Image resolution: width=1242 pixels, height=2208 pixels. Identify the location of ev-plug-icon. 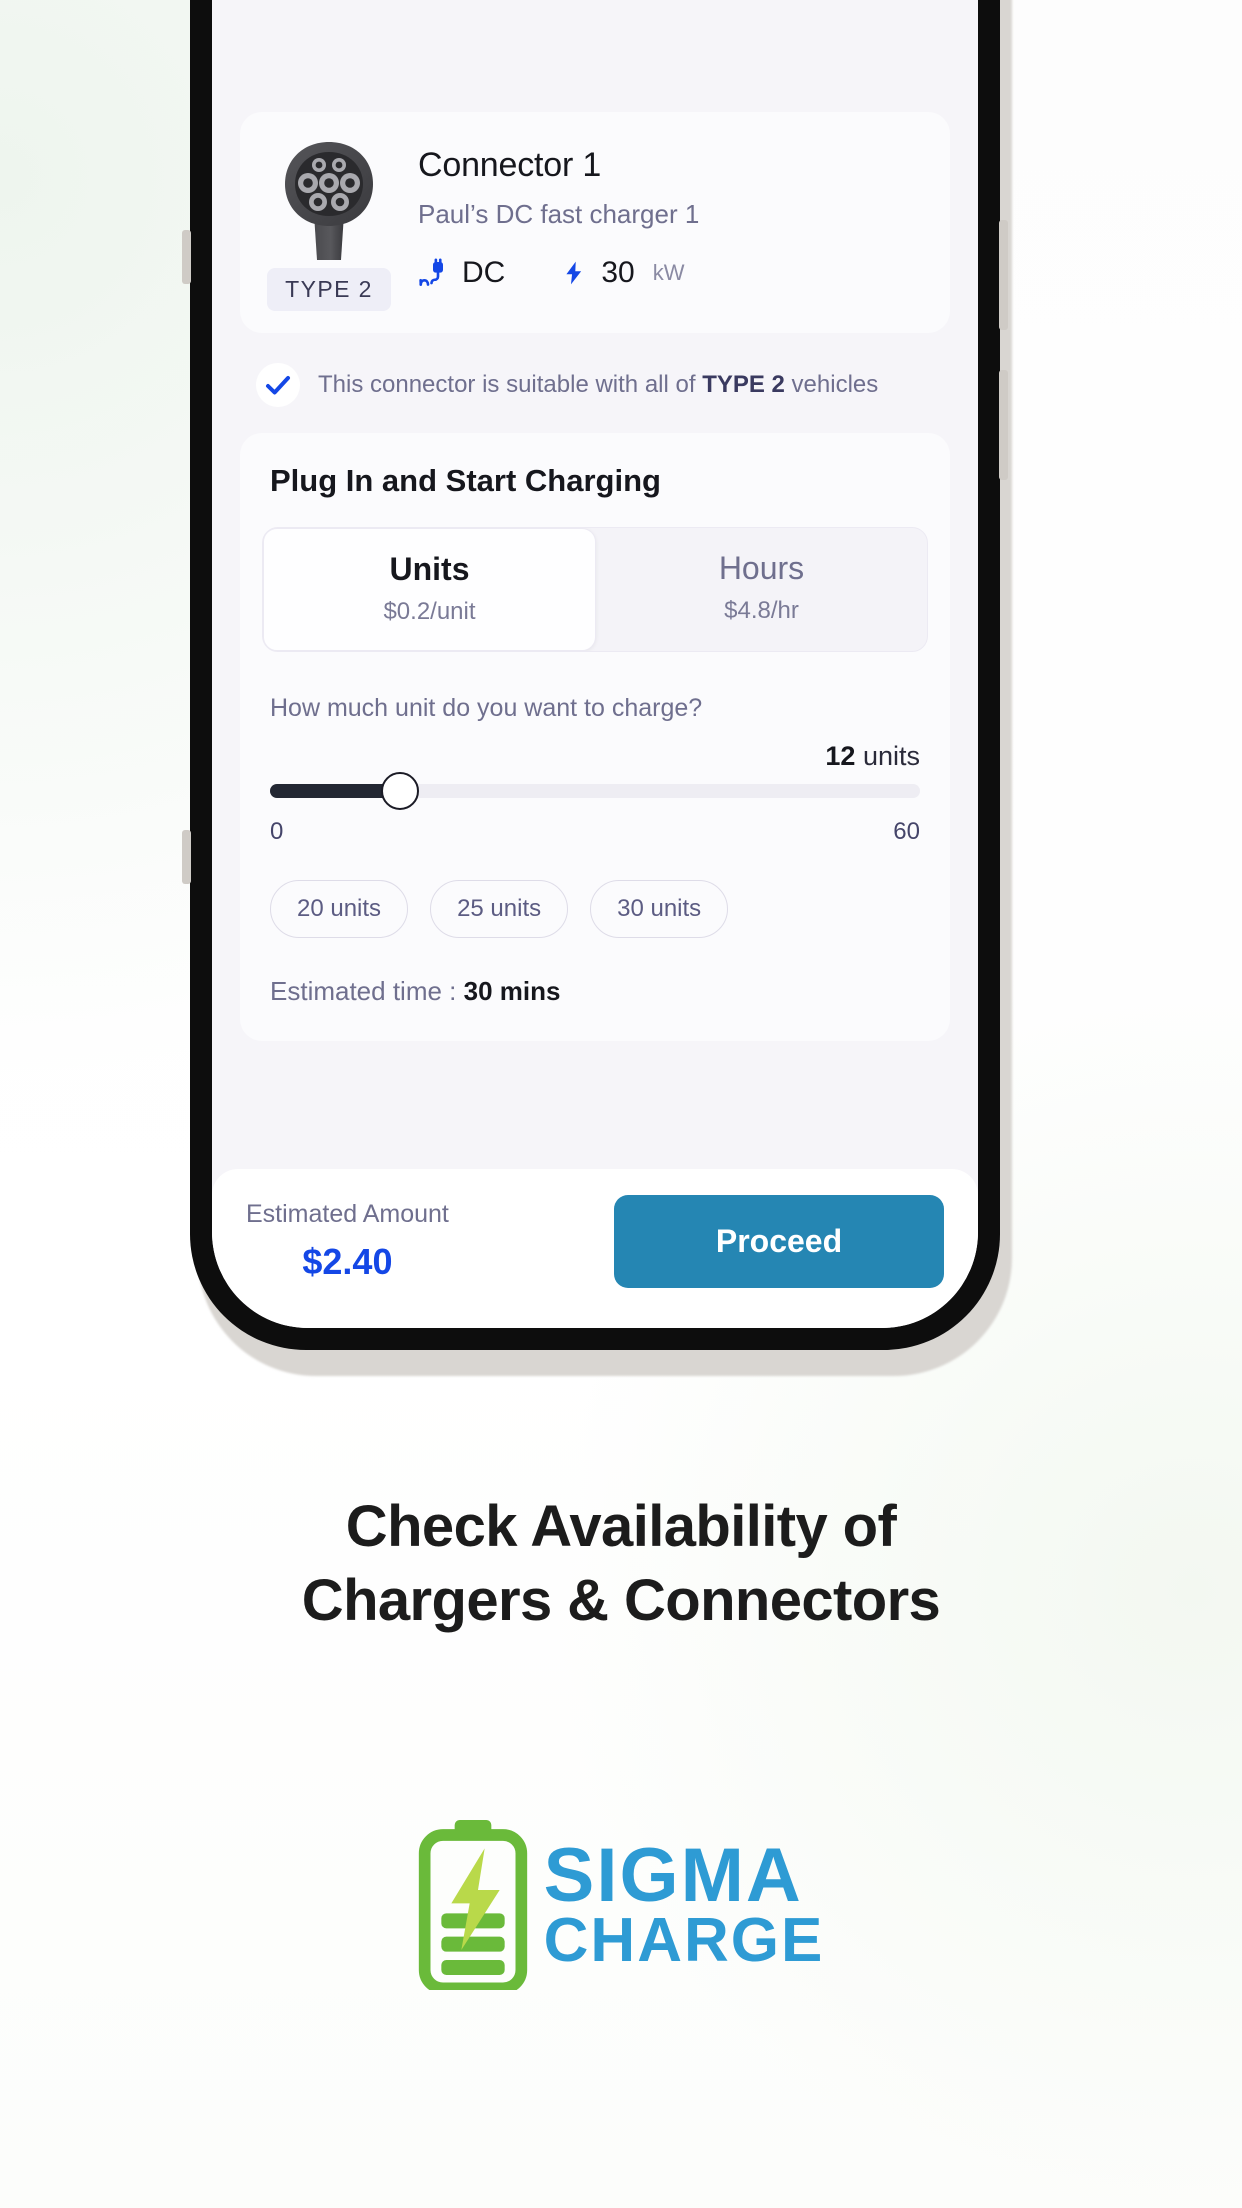
(433, 273).